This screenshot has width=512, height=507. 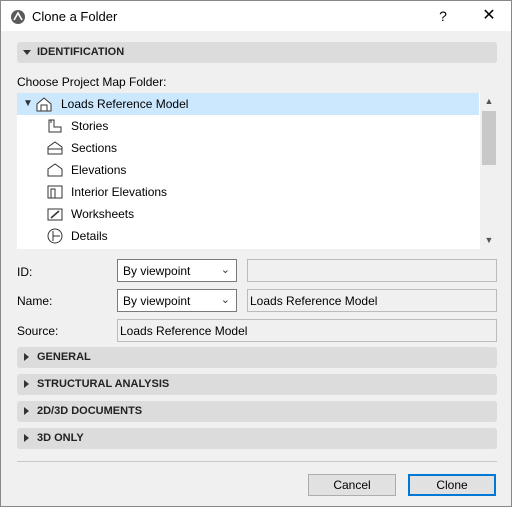 I want to click on id-label: ID:, so click(x=25, y=272).